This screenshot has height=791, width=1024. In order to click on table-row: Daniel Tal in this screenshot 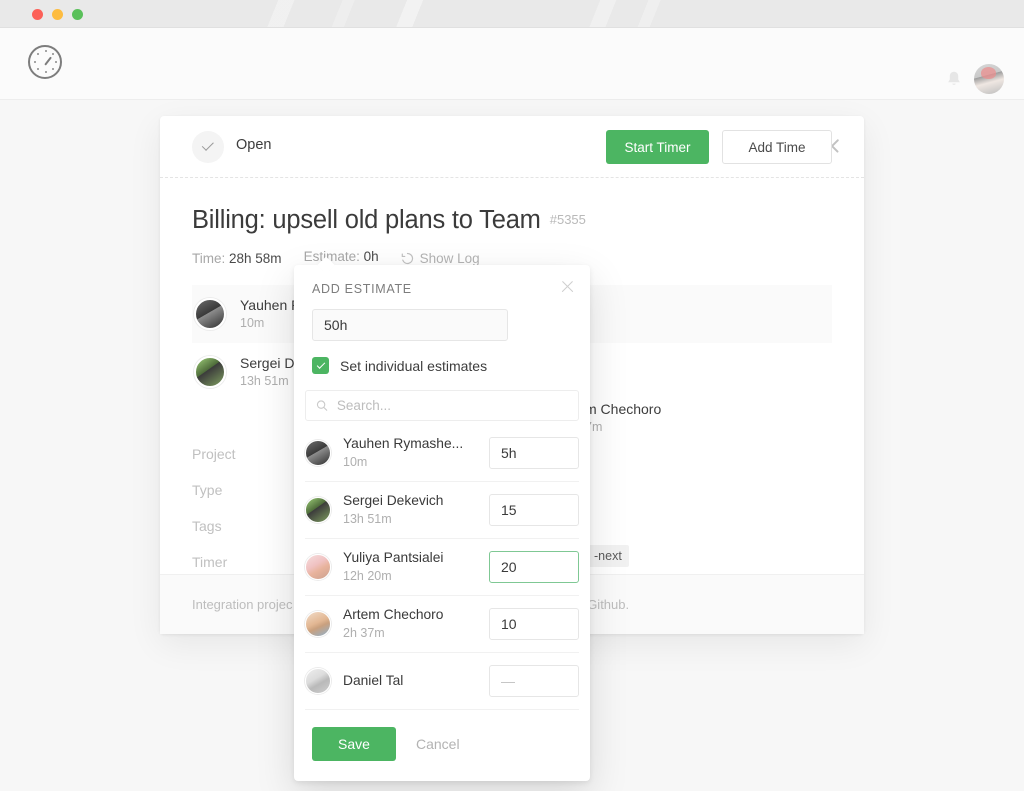, I will do `click(442, 681)`.